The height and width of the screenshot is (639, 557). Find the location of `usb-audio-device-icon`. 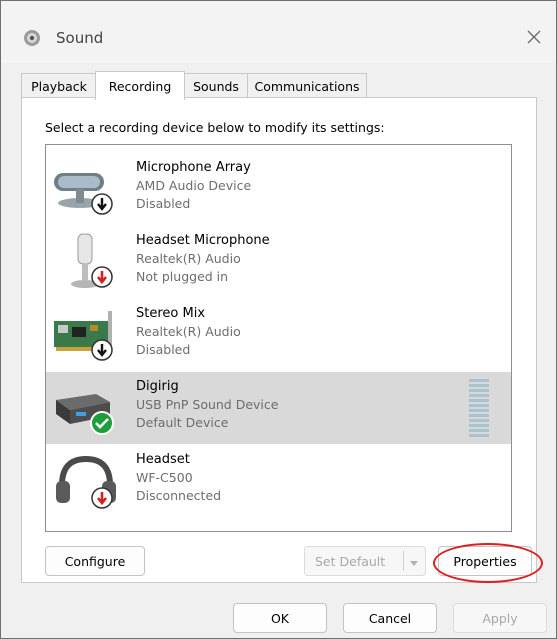

usb-audio-device-icon is located at coordinates (87, 409).